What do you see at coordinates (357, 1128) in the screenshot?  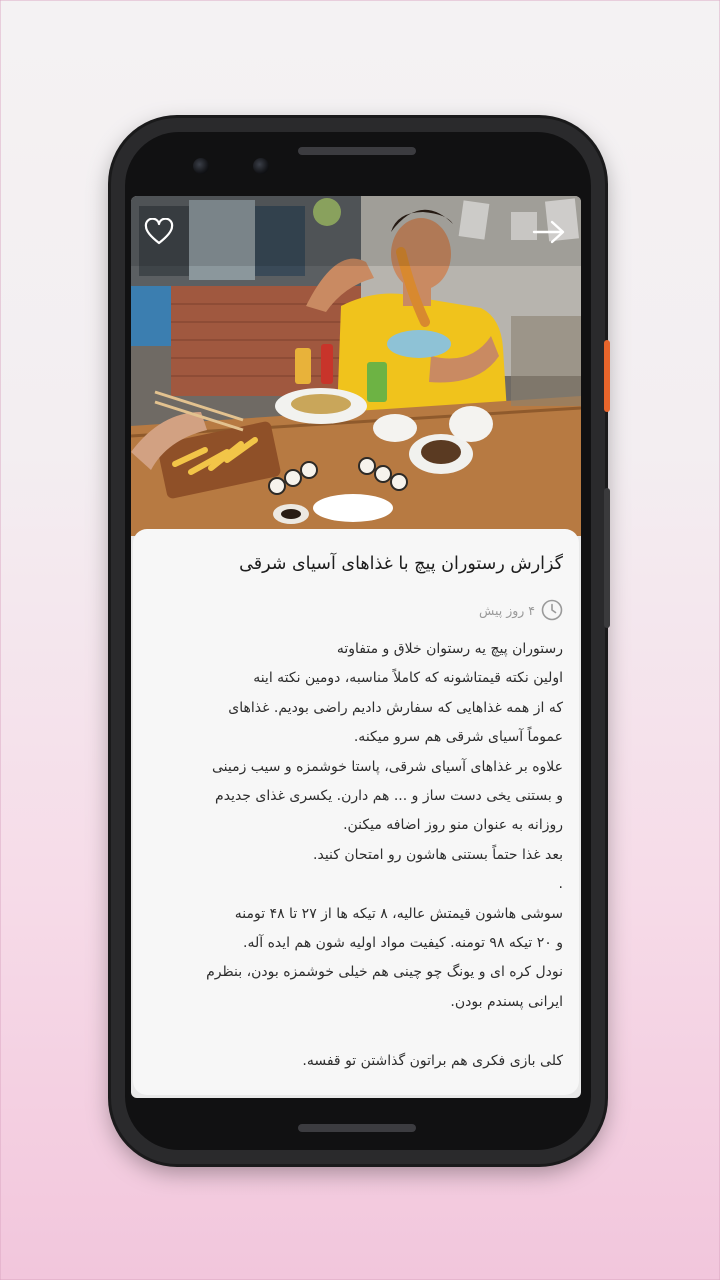 I see `bottom-speaker` at bounding box center [357, 1128].